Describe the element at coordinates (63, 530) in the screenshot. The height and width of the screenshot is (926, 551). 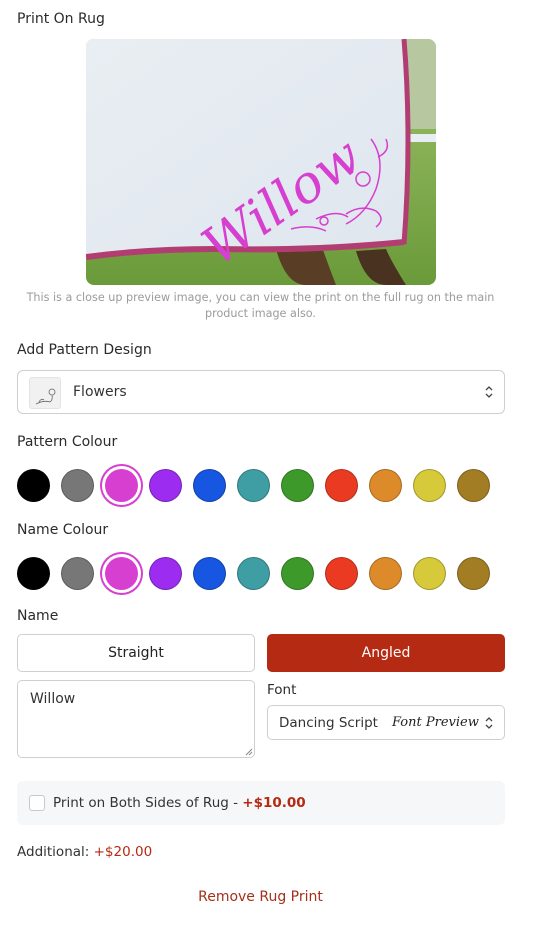
I see `name-colour-label: Name Colour` at that location.